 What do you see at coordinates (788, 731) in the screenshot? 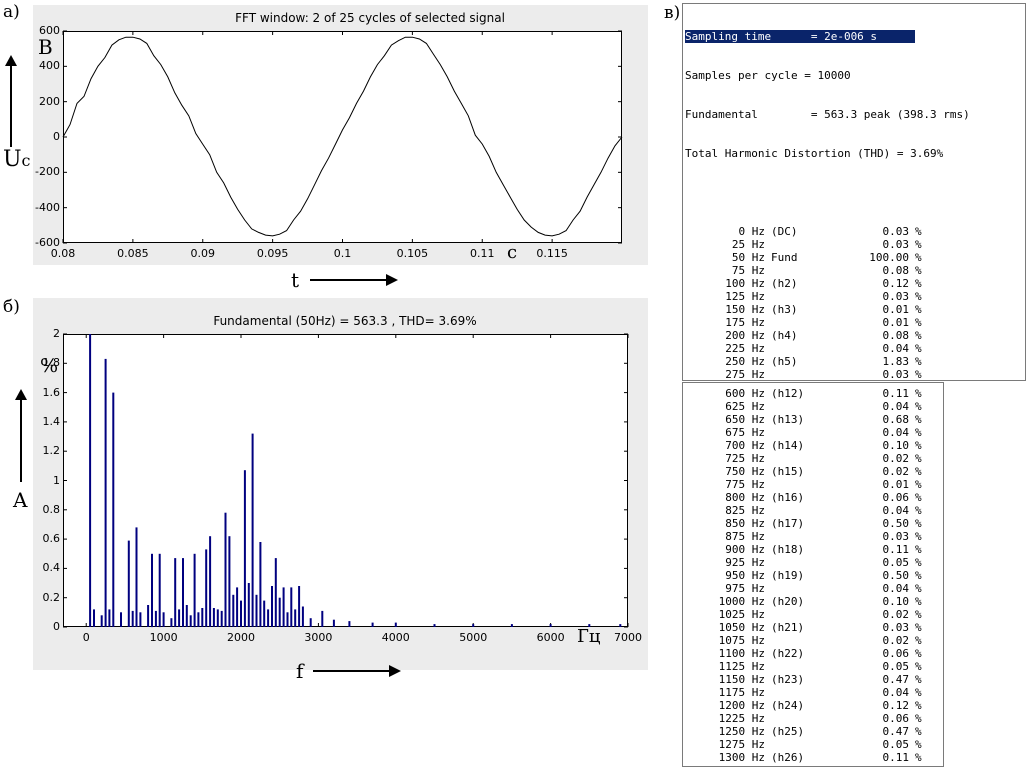
I see `harmonic-order: (h25)` at bounding box center [788, 731].